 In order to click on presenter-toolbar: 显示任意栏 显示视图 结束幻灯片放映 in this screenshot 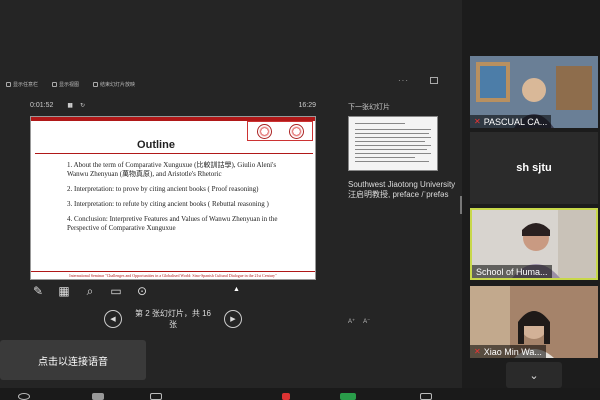, I will do `click(70, 84)`.